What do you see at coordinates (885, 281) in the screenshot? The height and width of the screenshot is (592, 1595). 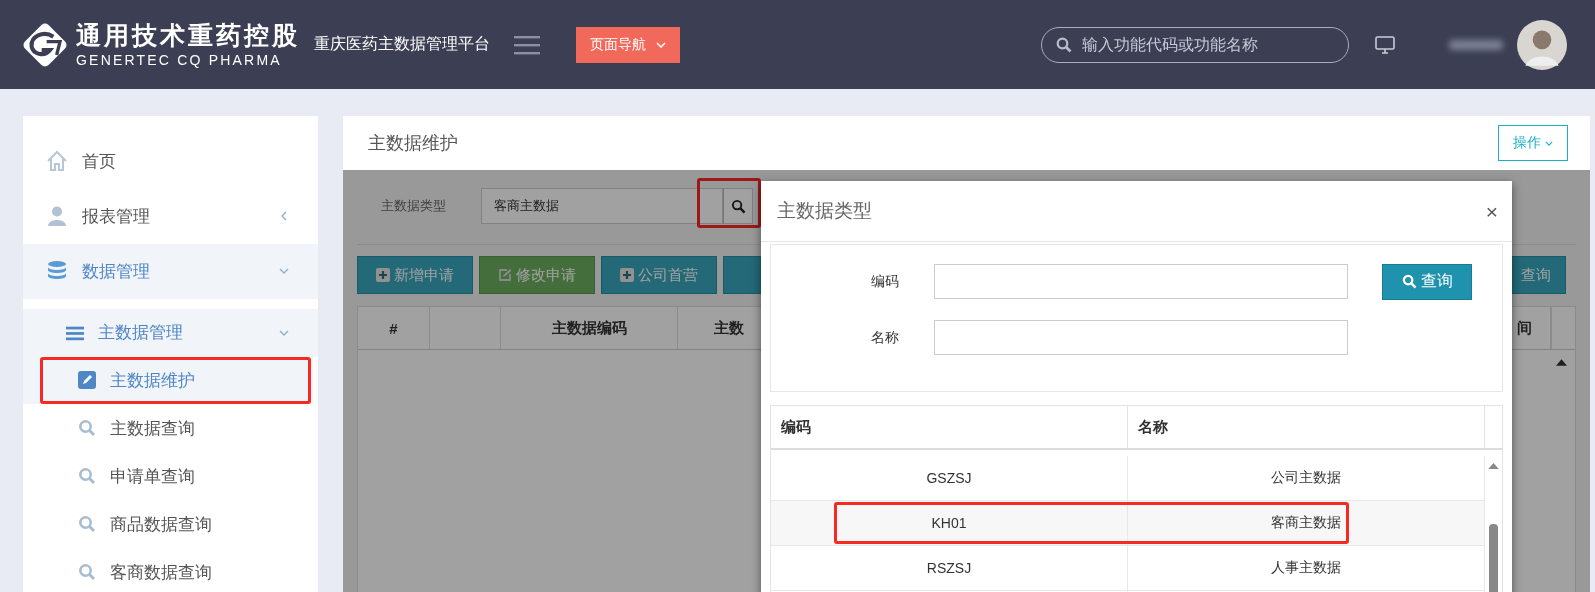 I see `field-label: 编码` at bounding box center [885, 281].